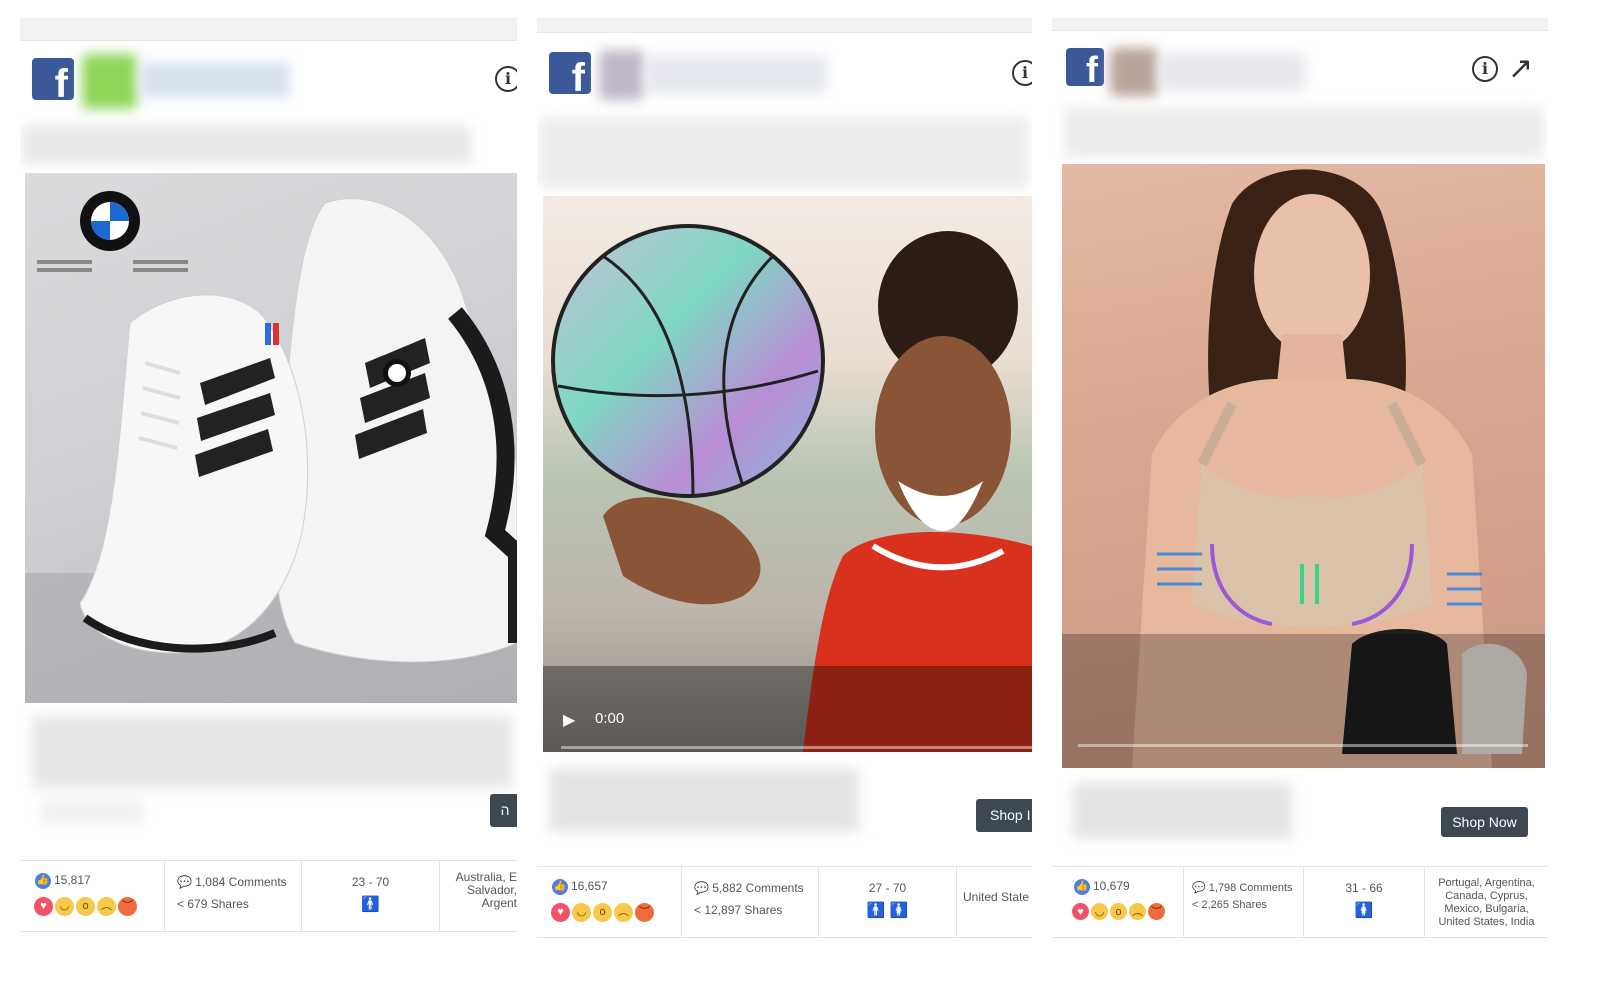 The width and height of the screenshot is (1600, 990). What do you see at coordinates (589, 886) in the screenshot?
I see `likes-value: 16,657` at bounding box center [589, 886].